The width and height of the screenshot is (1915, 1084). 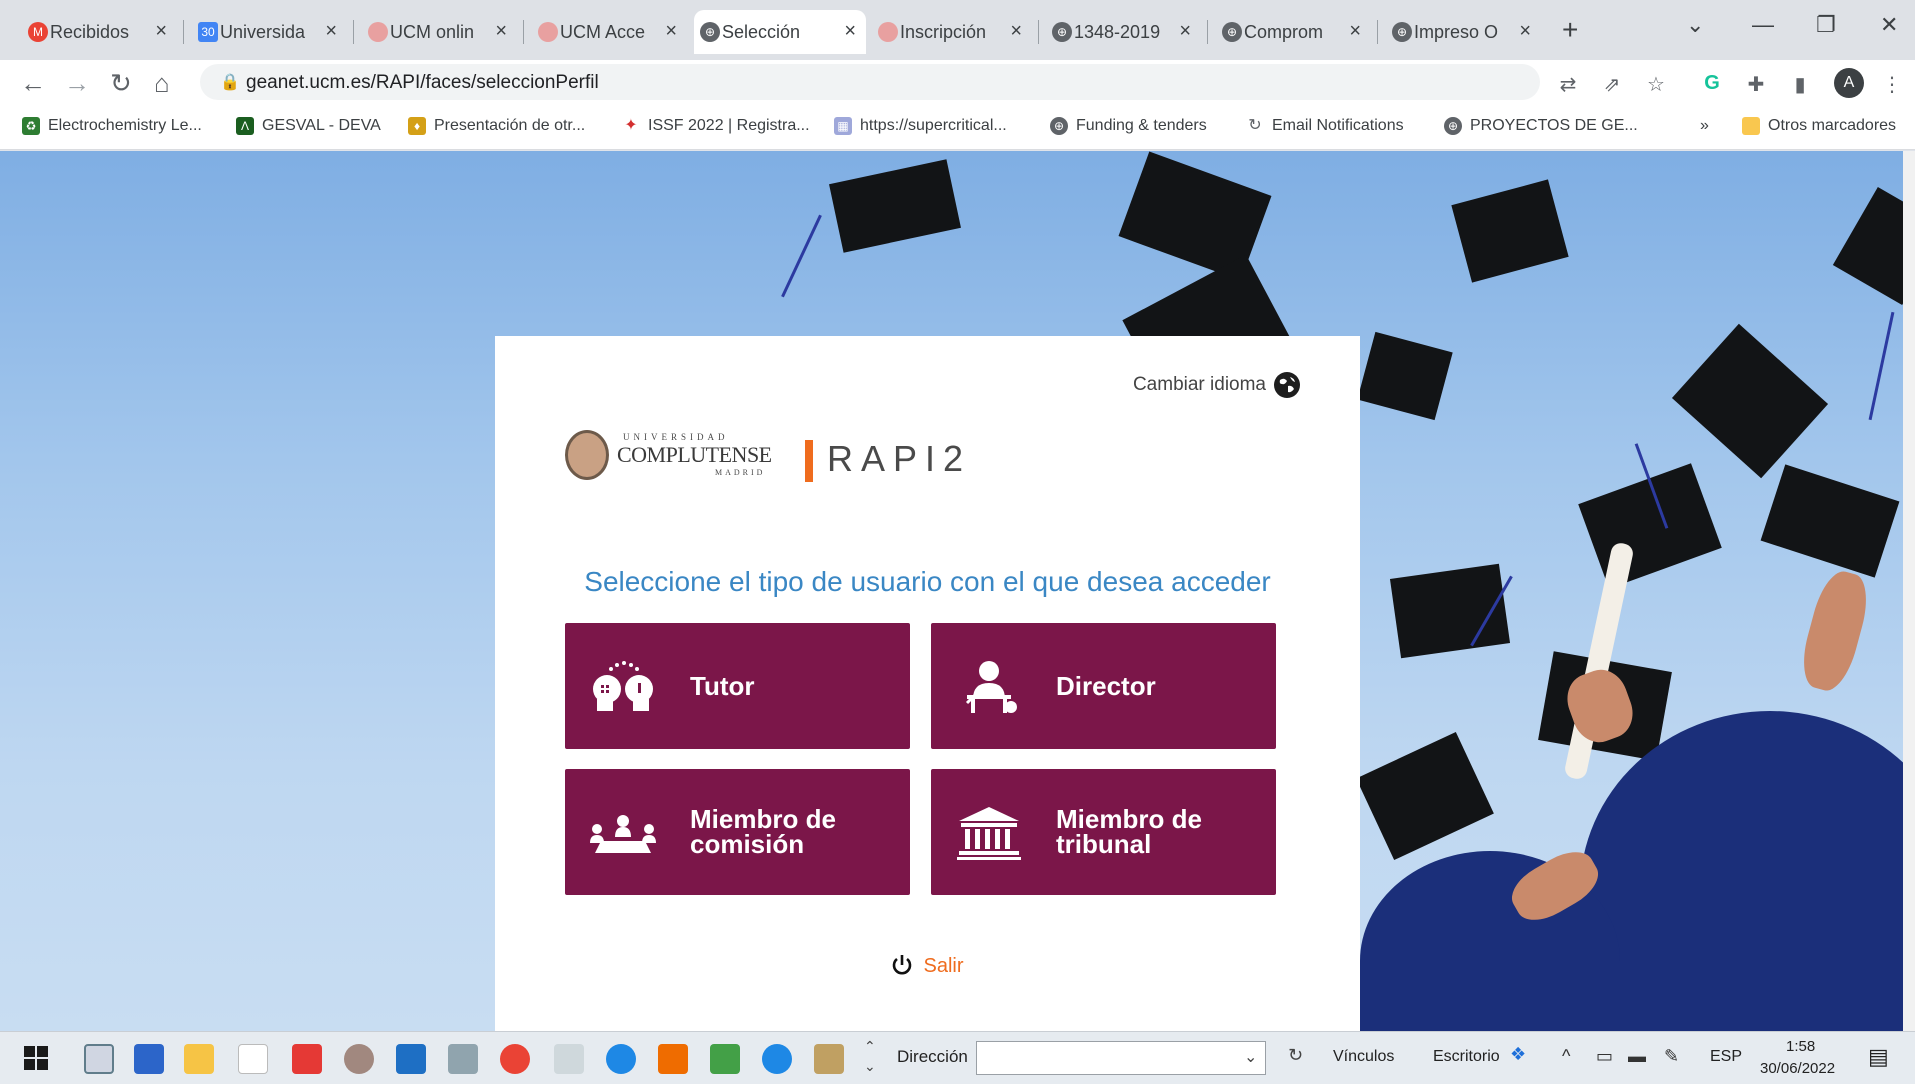 What do you see at coordinates (870, 1066) in the screenshot?
I see `chevron-down-icon: ⌄` at bounding box center [870, 1066].